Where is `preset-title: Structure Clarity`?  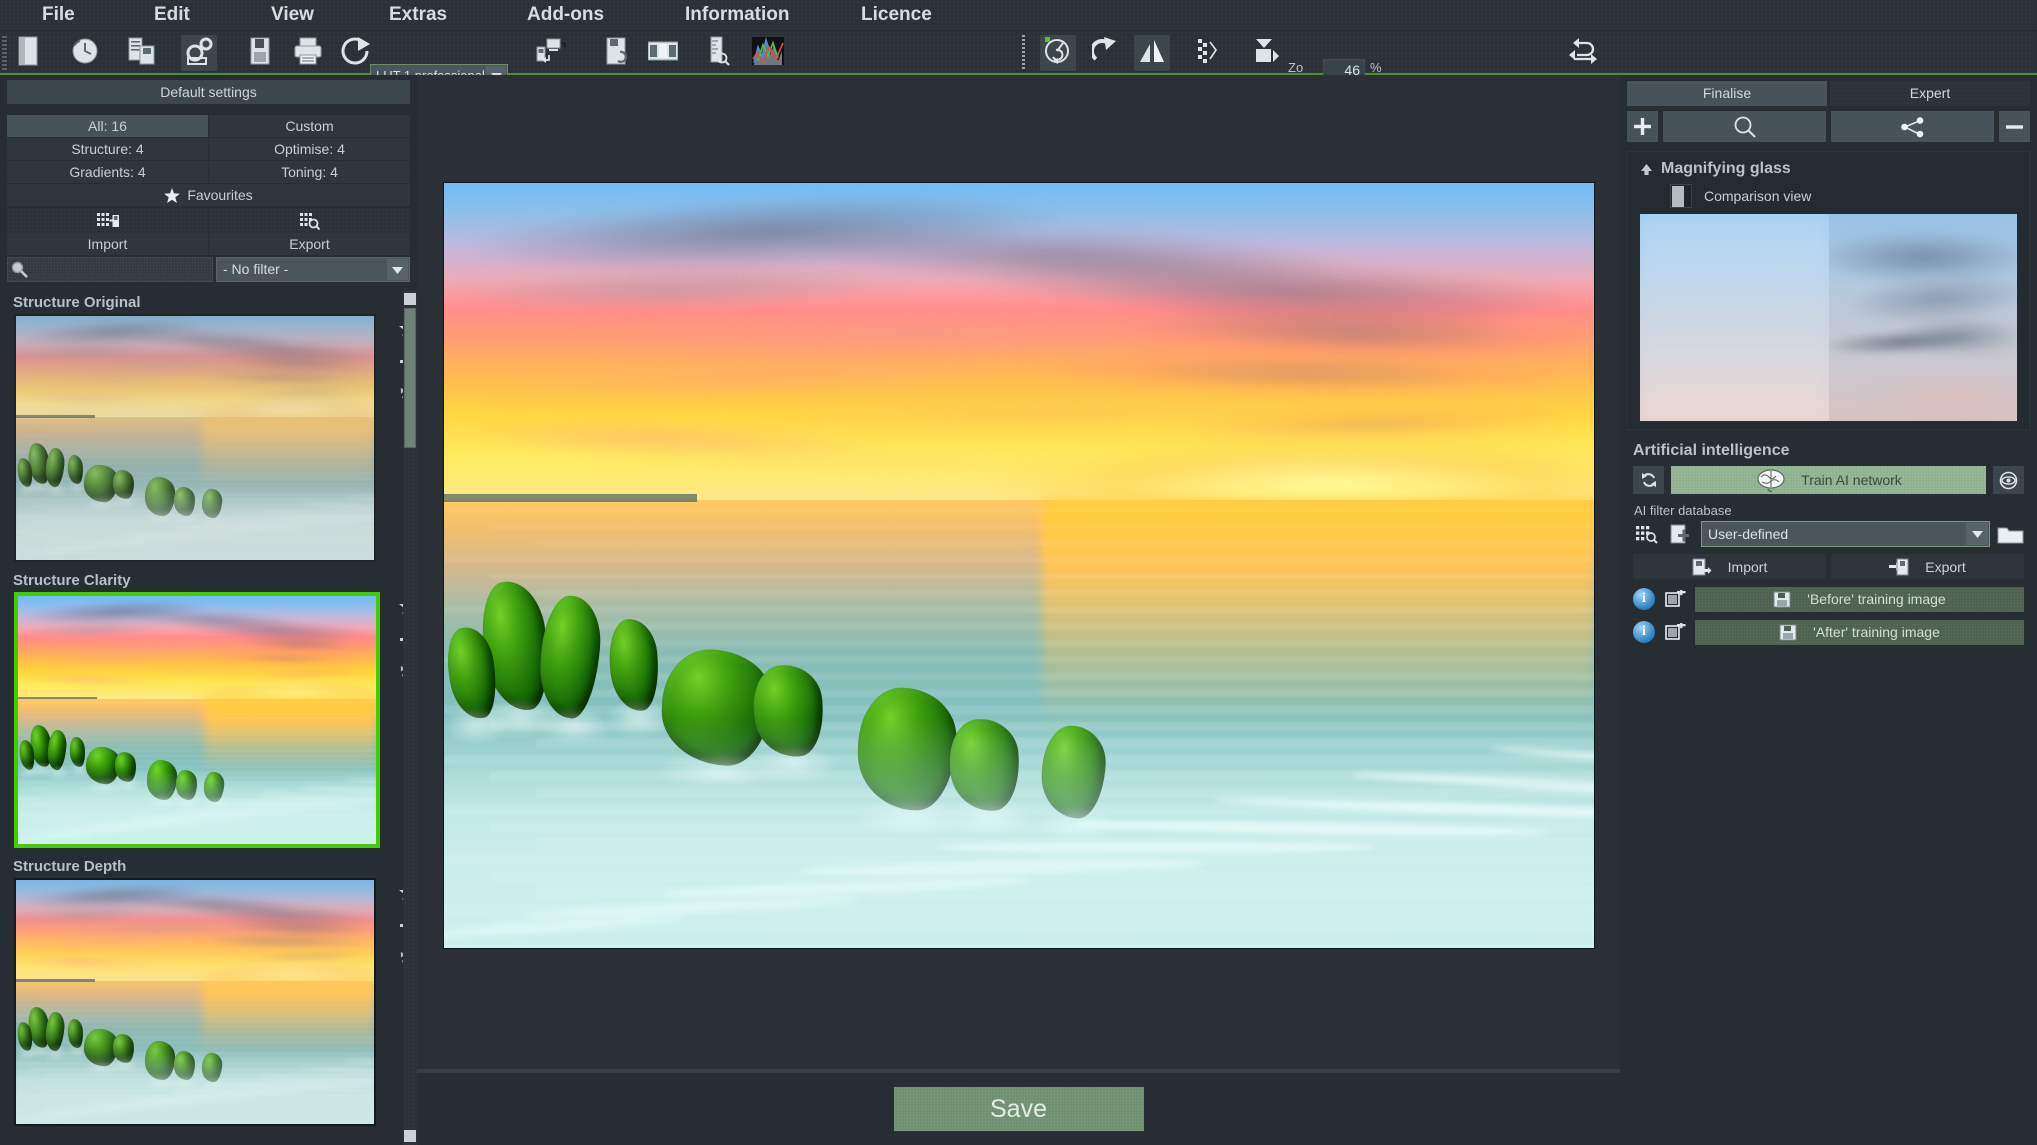 preset-title: Structure Clarity is located at coordinates (72, 580).